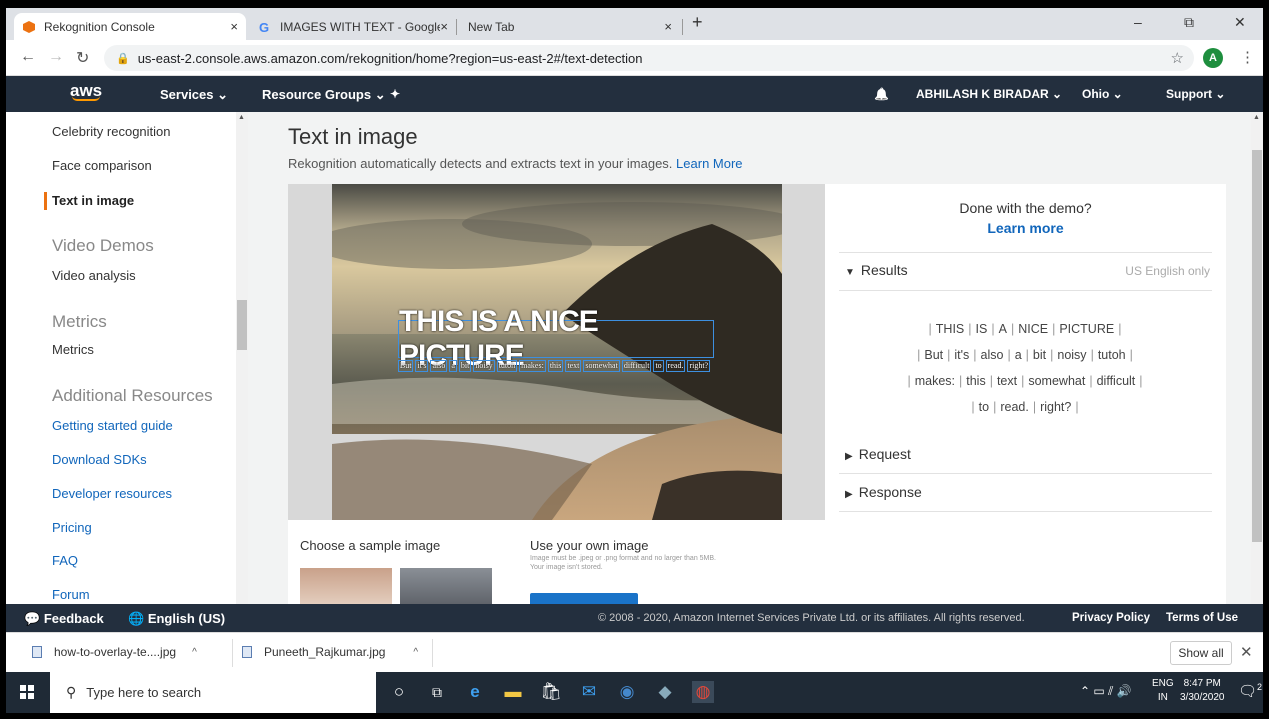 The width and height of the screenshot is (1269, 719). I want to click on notifications-icon: 🗨2, so click(1250, 691).